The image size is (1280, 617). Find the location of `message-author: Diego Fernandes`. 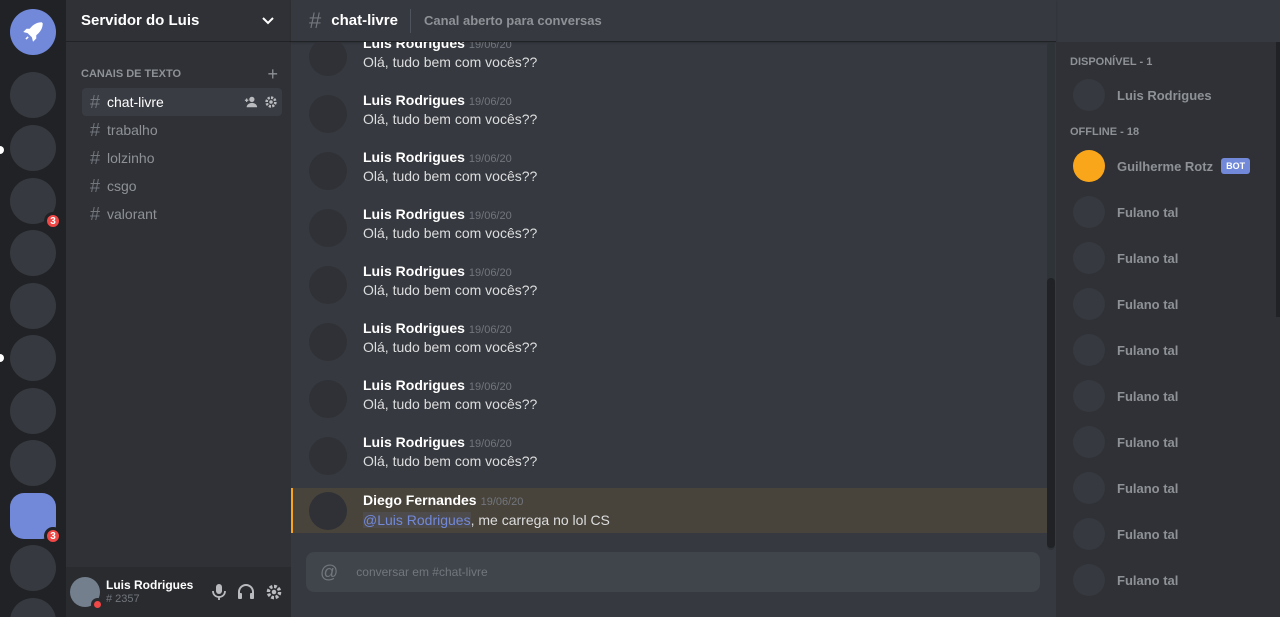

message-author: Diego Fernandes is located at coordinates (420, 500).